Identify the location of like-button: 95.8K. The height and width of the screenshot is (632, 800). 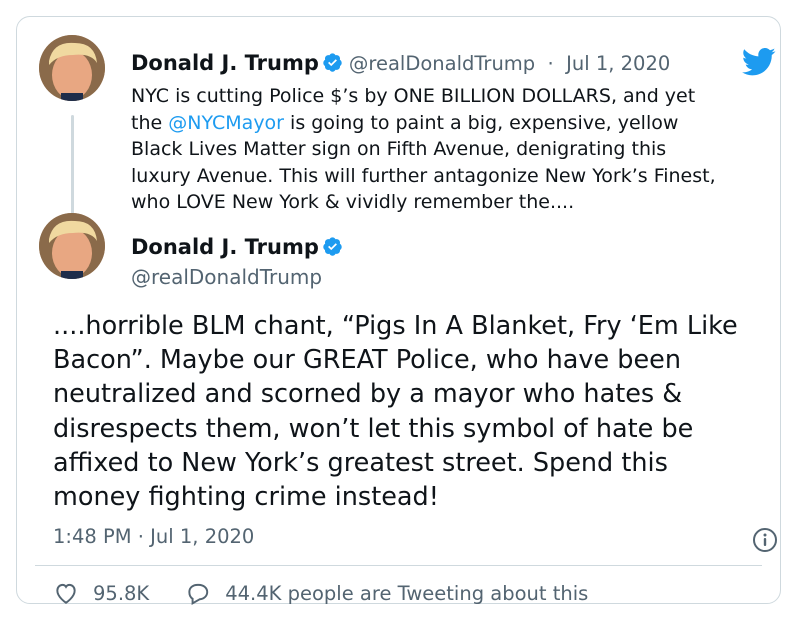
(101, 593).